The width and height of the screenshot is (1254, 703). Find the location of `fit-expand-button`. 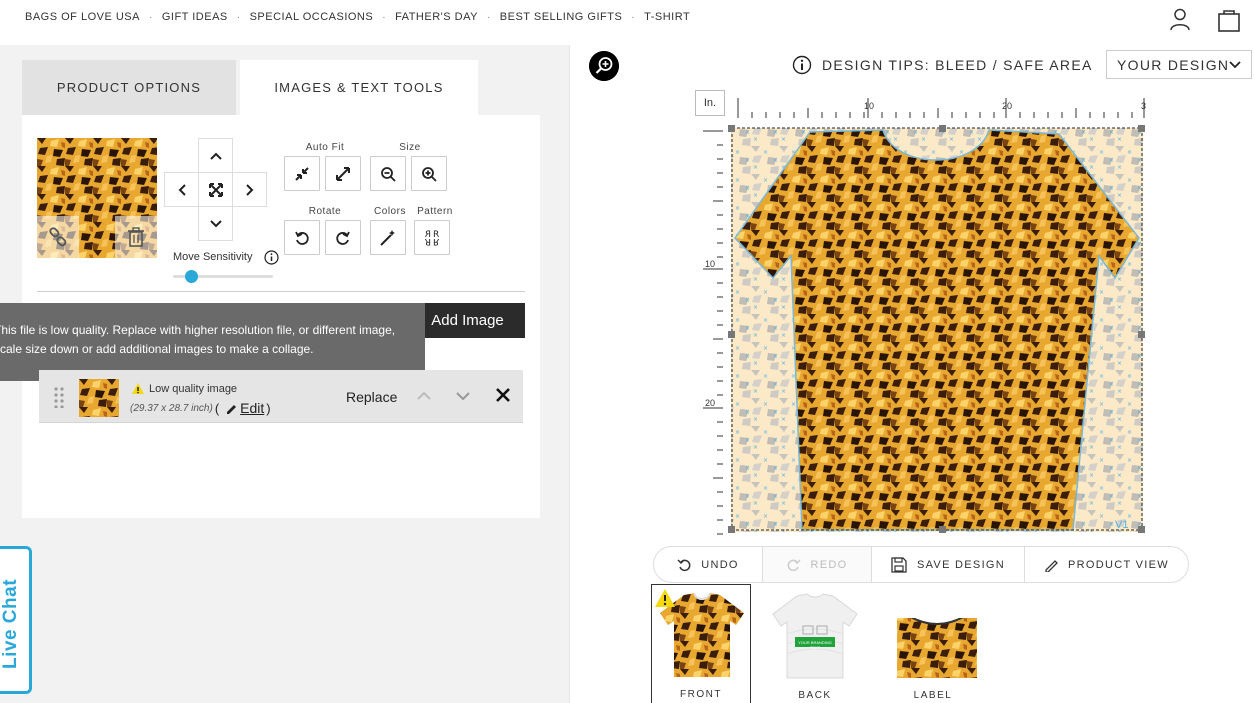

fit-expand-button is located at coordinates (343, 173).